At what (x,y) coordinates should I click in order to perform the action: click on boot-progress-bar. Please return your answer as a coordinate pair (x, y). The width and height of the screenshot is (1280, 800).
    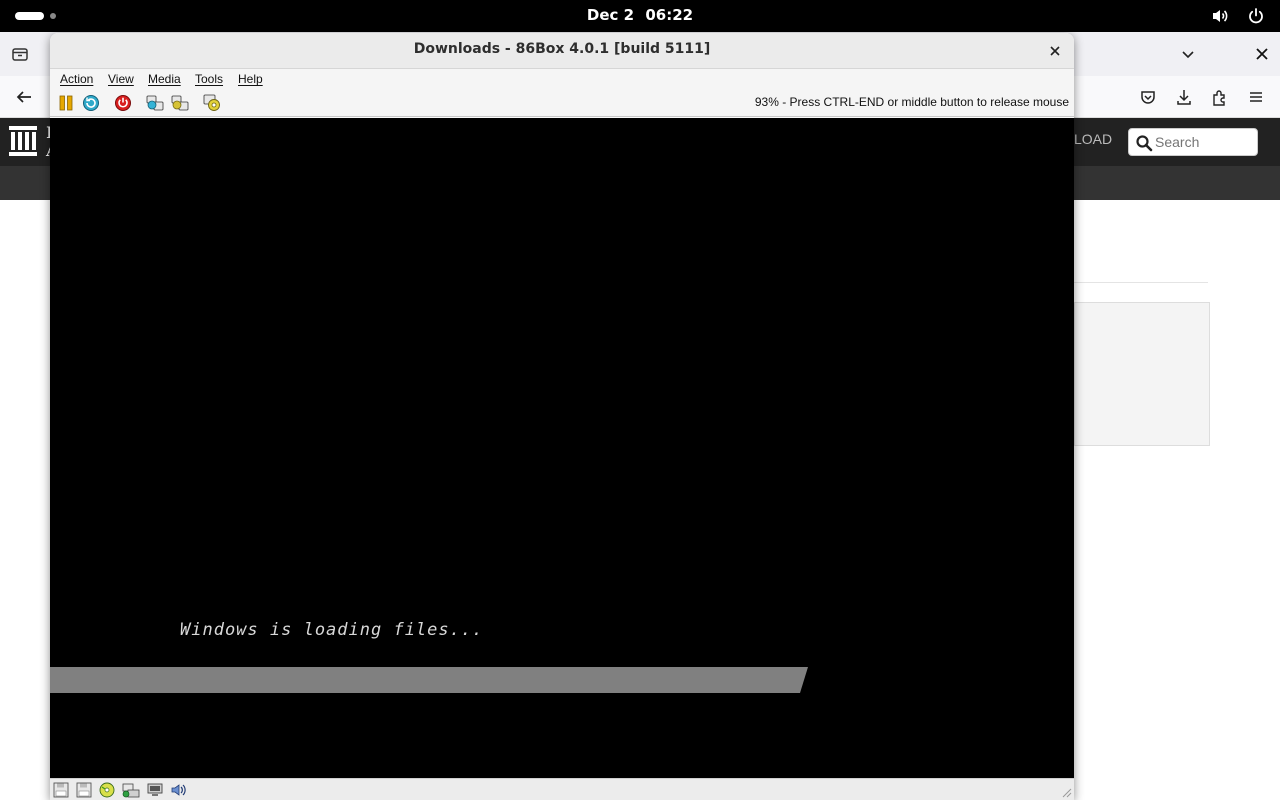
    Looking at the image, I should click on (429, 680).